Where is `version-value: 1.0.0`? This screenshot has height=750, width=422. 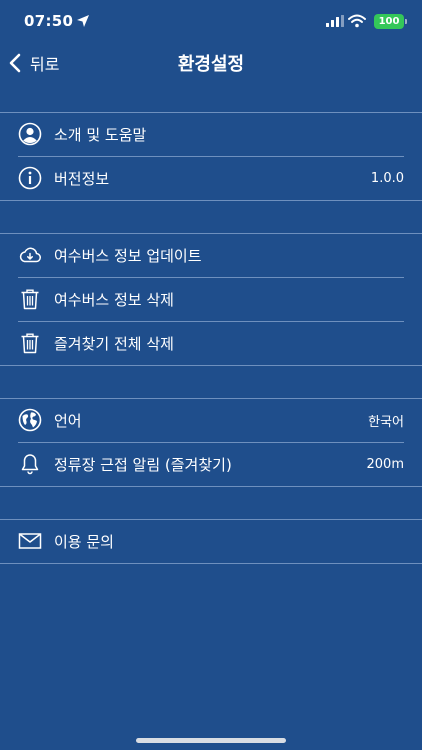 version-value: 1.0.0 is located at coordinates (387, 178).